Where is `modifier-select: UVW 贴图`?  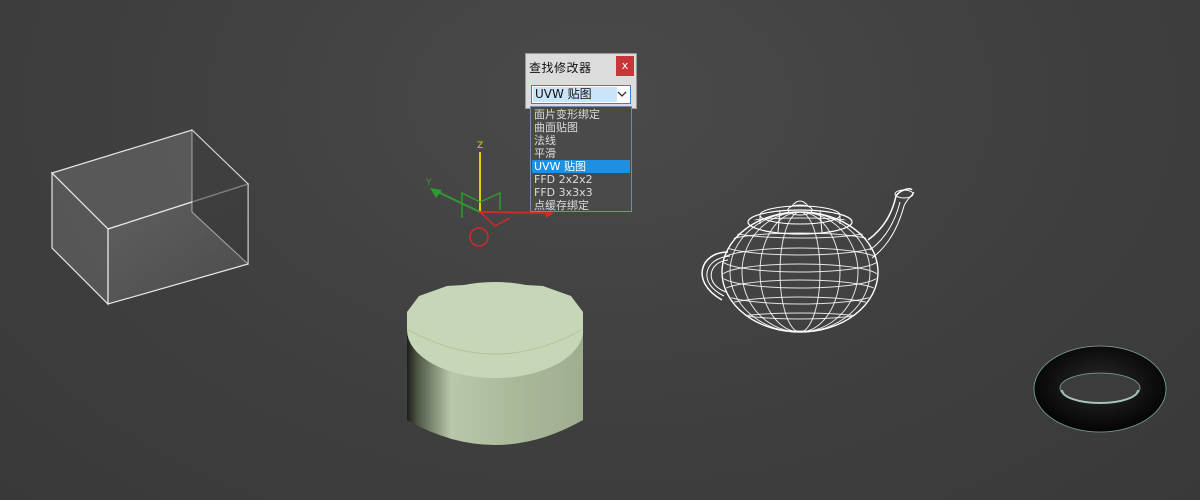 modifier-select: UVW 贴图 is located at coordinates (581, 94).